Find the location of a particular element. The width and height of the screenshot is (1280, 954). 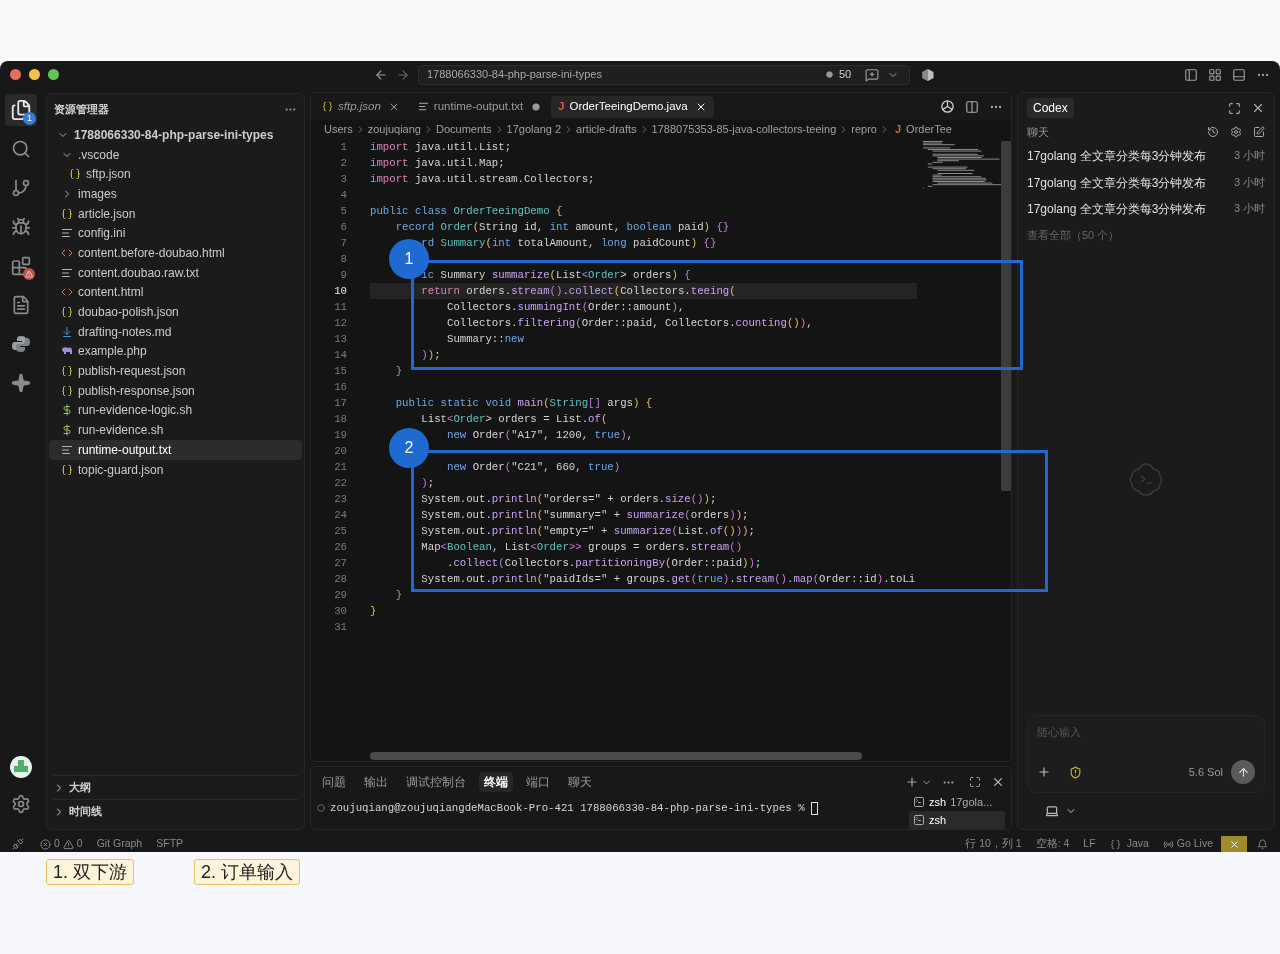

editor-tab: J OrderTeeingDemo.java is located at coordinates (632, 106).